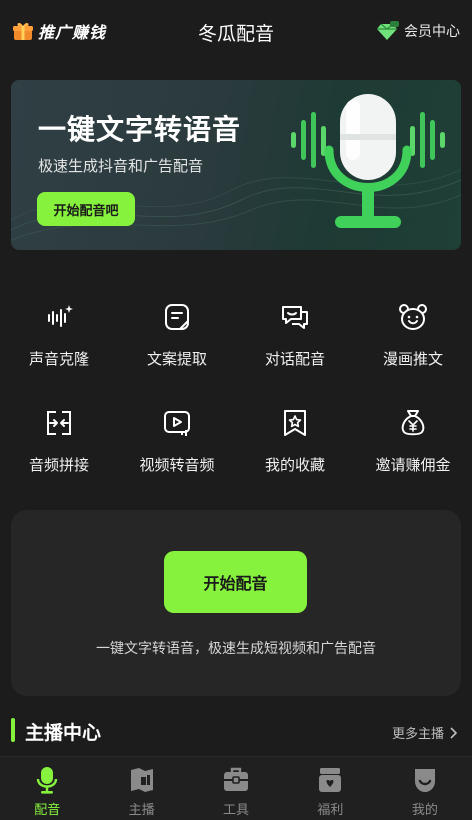  Describe the element at coordinates (295, 423) in the screenshot. I see `bookmark-star-icon` at that location.